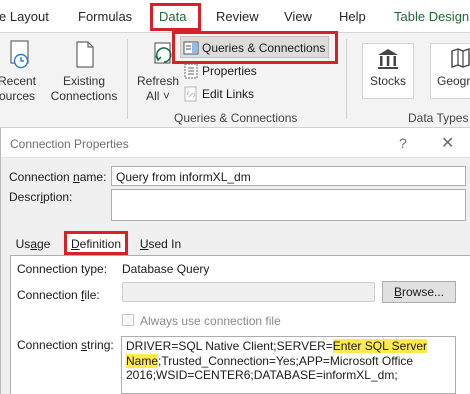 This screenshot has height=394, width=470. Describe the element at coordinates (163, 53) in the screenshot. I see `refresh-all-icon` at that location.